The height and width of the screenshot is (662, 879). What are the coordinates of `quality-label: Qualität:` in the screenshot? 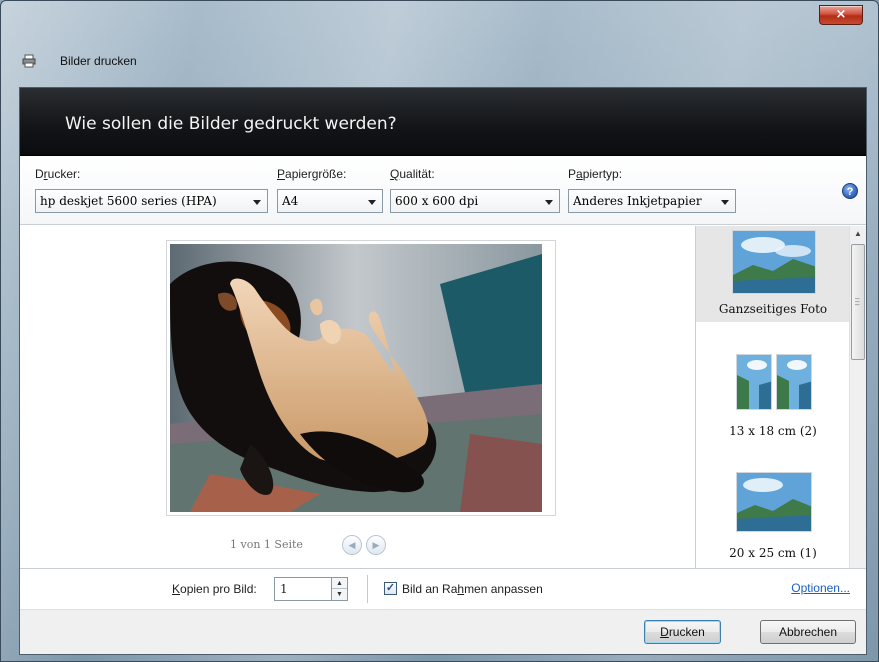 It's located at (412, 174).